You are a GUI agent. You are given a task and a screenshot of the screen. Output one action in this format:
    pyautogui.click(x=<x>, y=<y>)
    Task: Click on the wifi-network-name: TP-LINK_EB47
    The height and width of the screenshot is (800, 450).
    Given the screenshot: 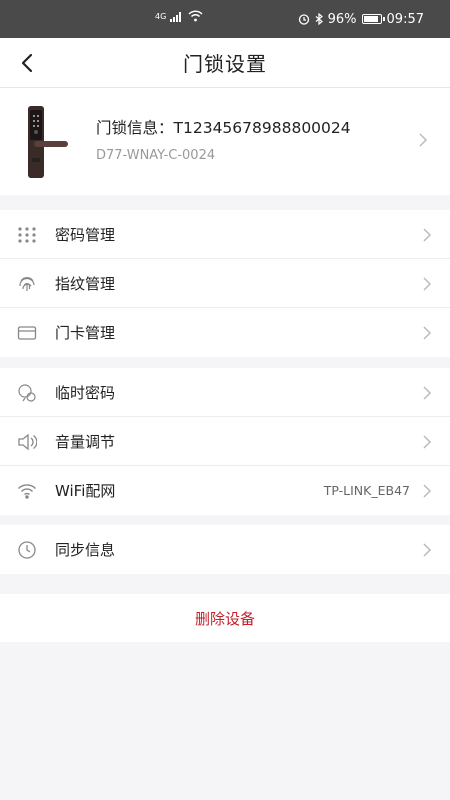 What is the action you would take?
    pyautogui.click(x=366, y=490)
    